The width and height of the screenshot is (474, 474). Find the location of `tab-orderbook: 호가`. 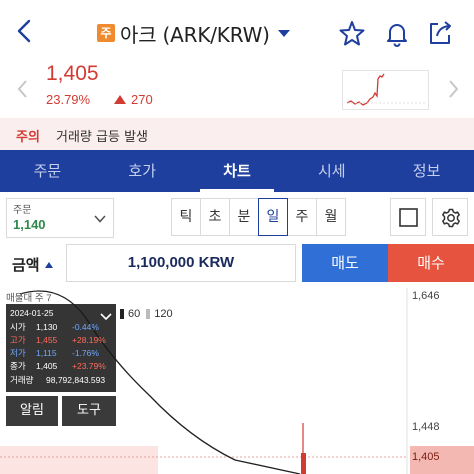

tab-orderbook: 호가 is located at coordinates (142, 171).